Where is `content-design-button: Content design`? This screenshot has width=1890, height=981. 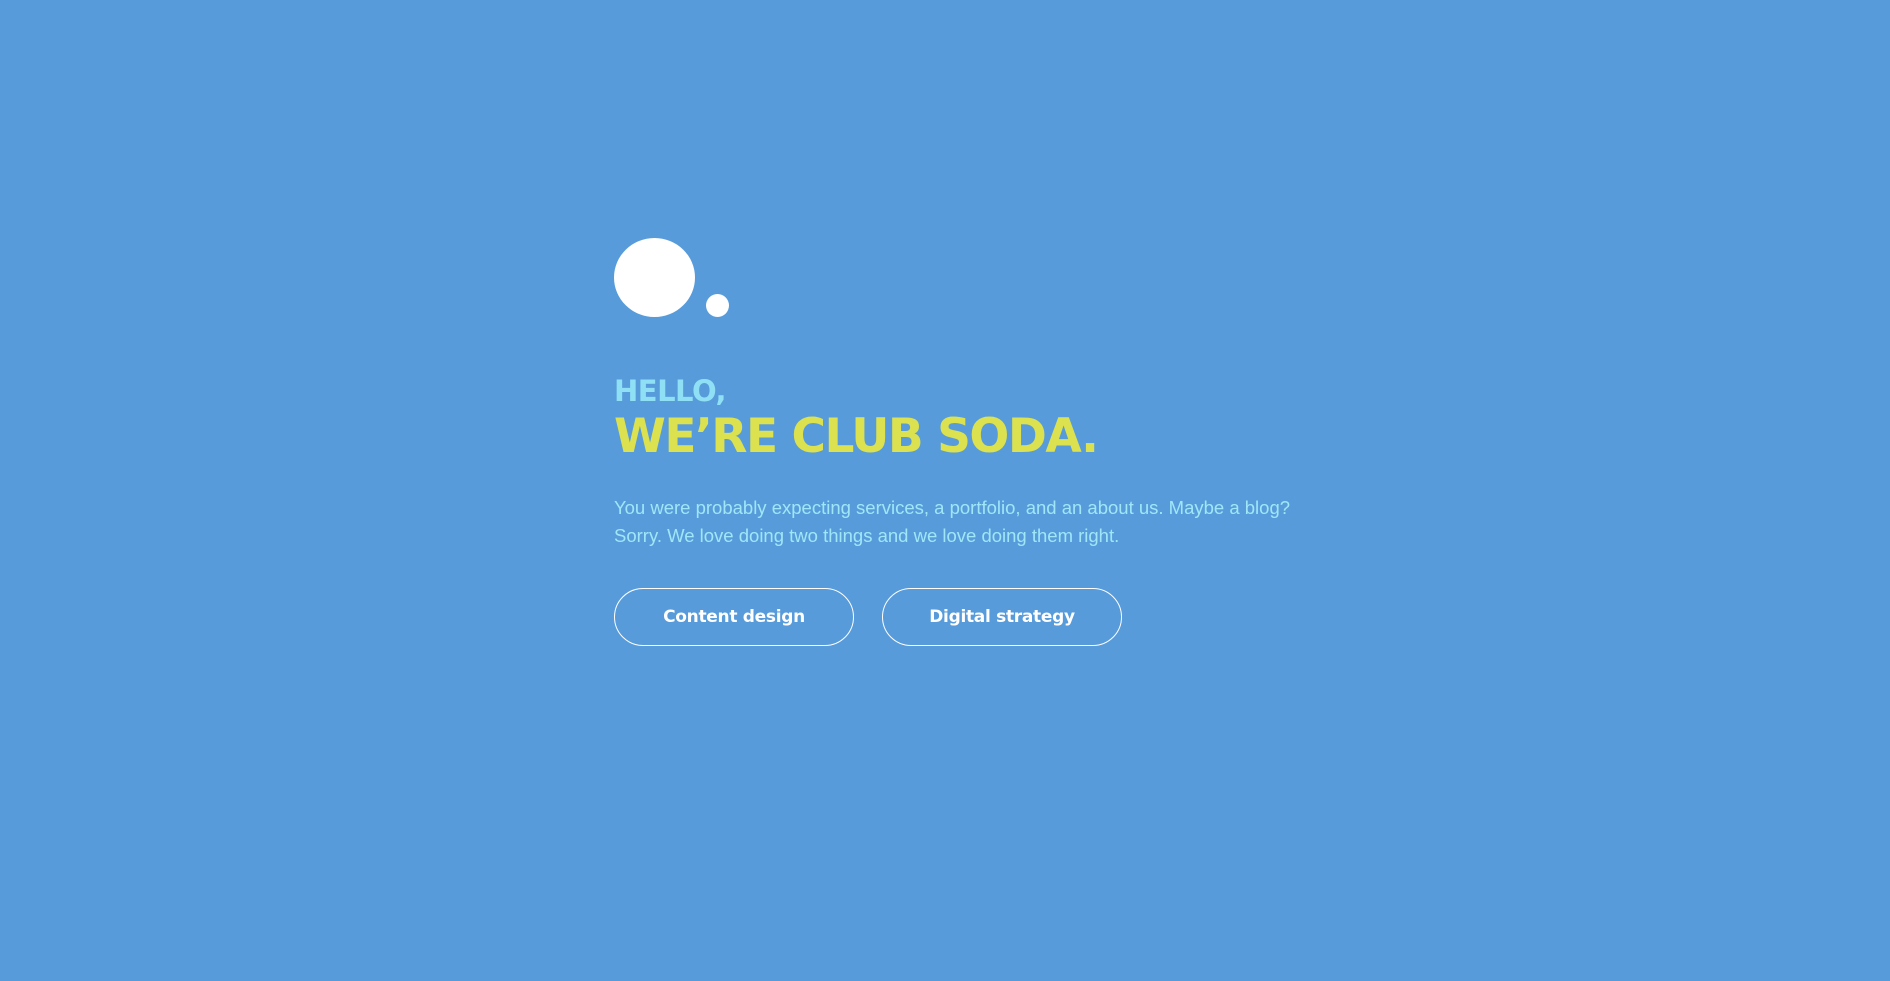 content-design-button: Content design is located at coordinates (734, 617).